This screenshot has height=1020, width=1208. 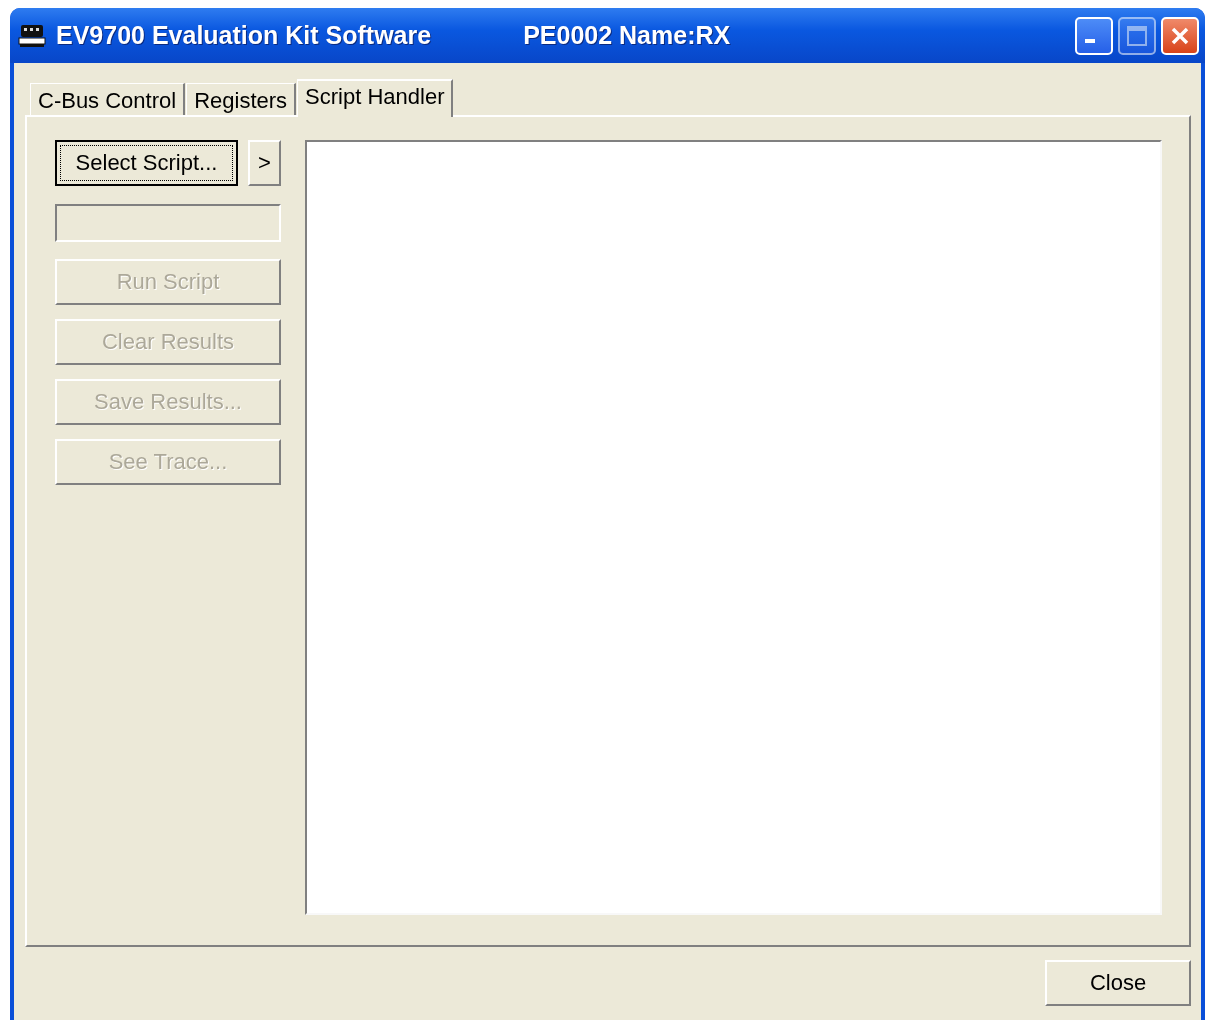 I want to click on maximize-icon, so click(x=1137, y=35).